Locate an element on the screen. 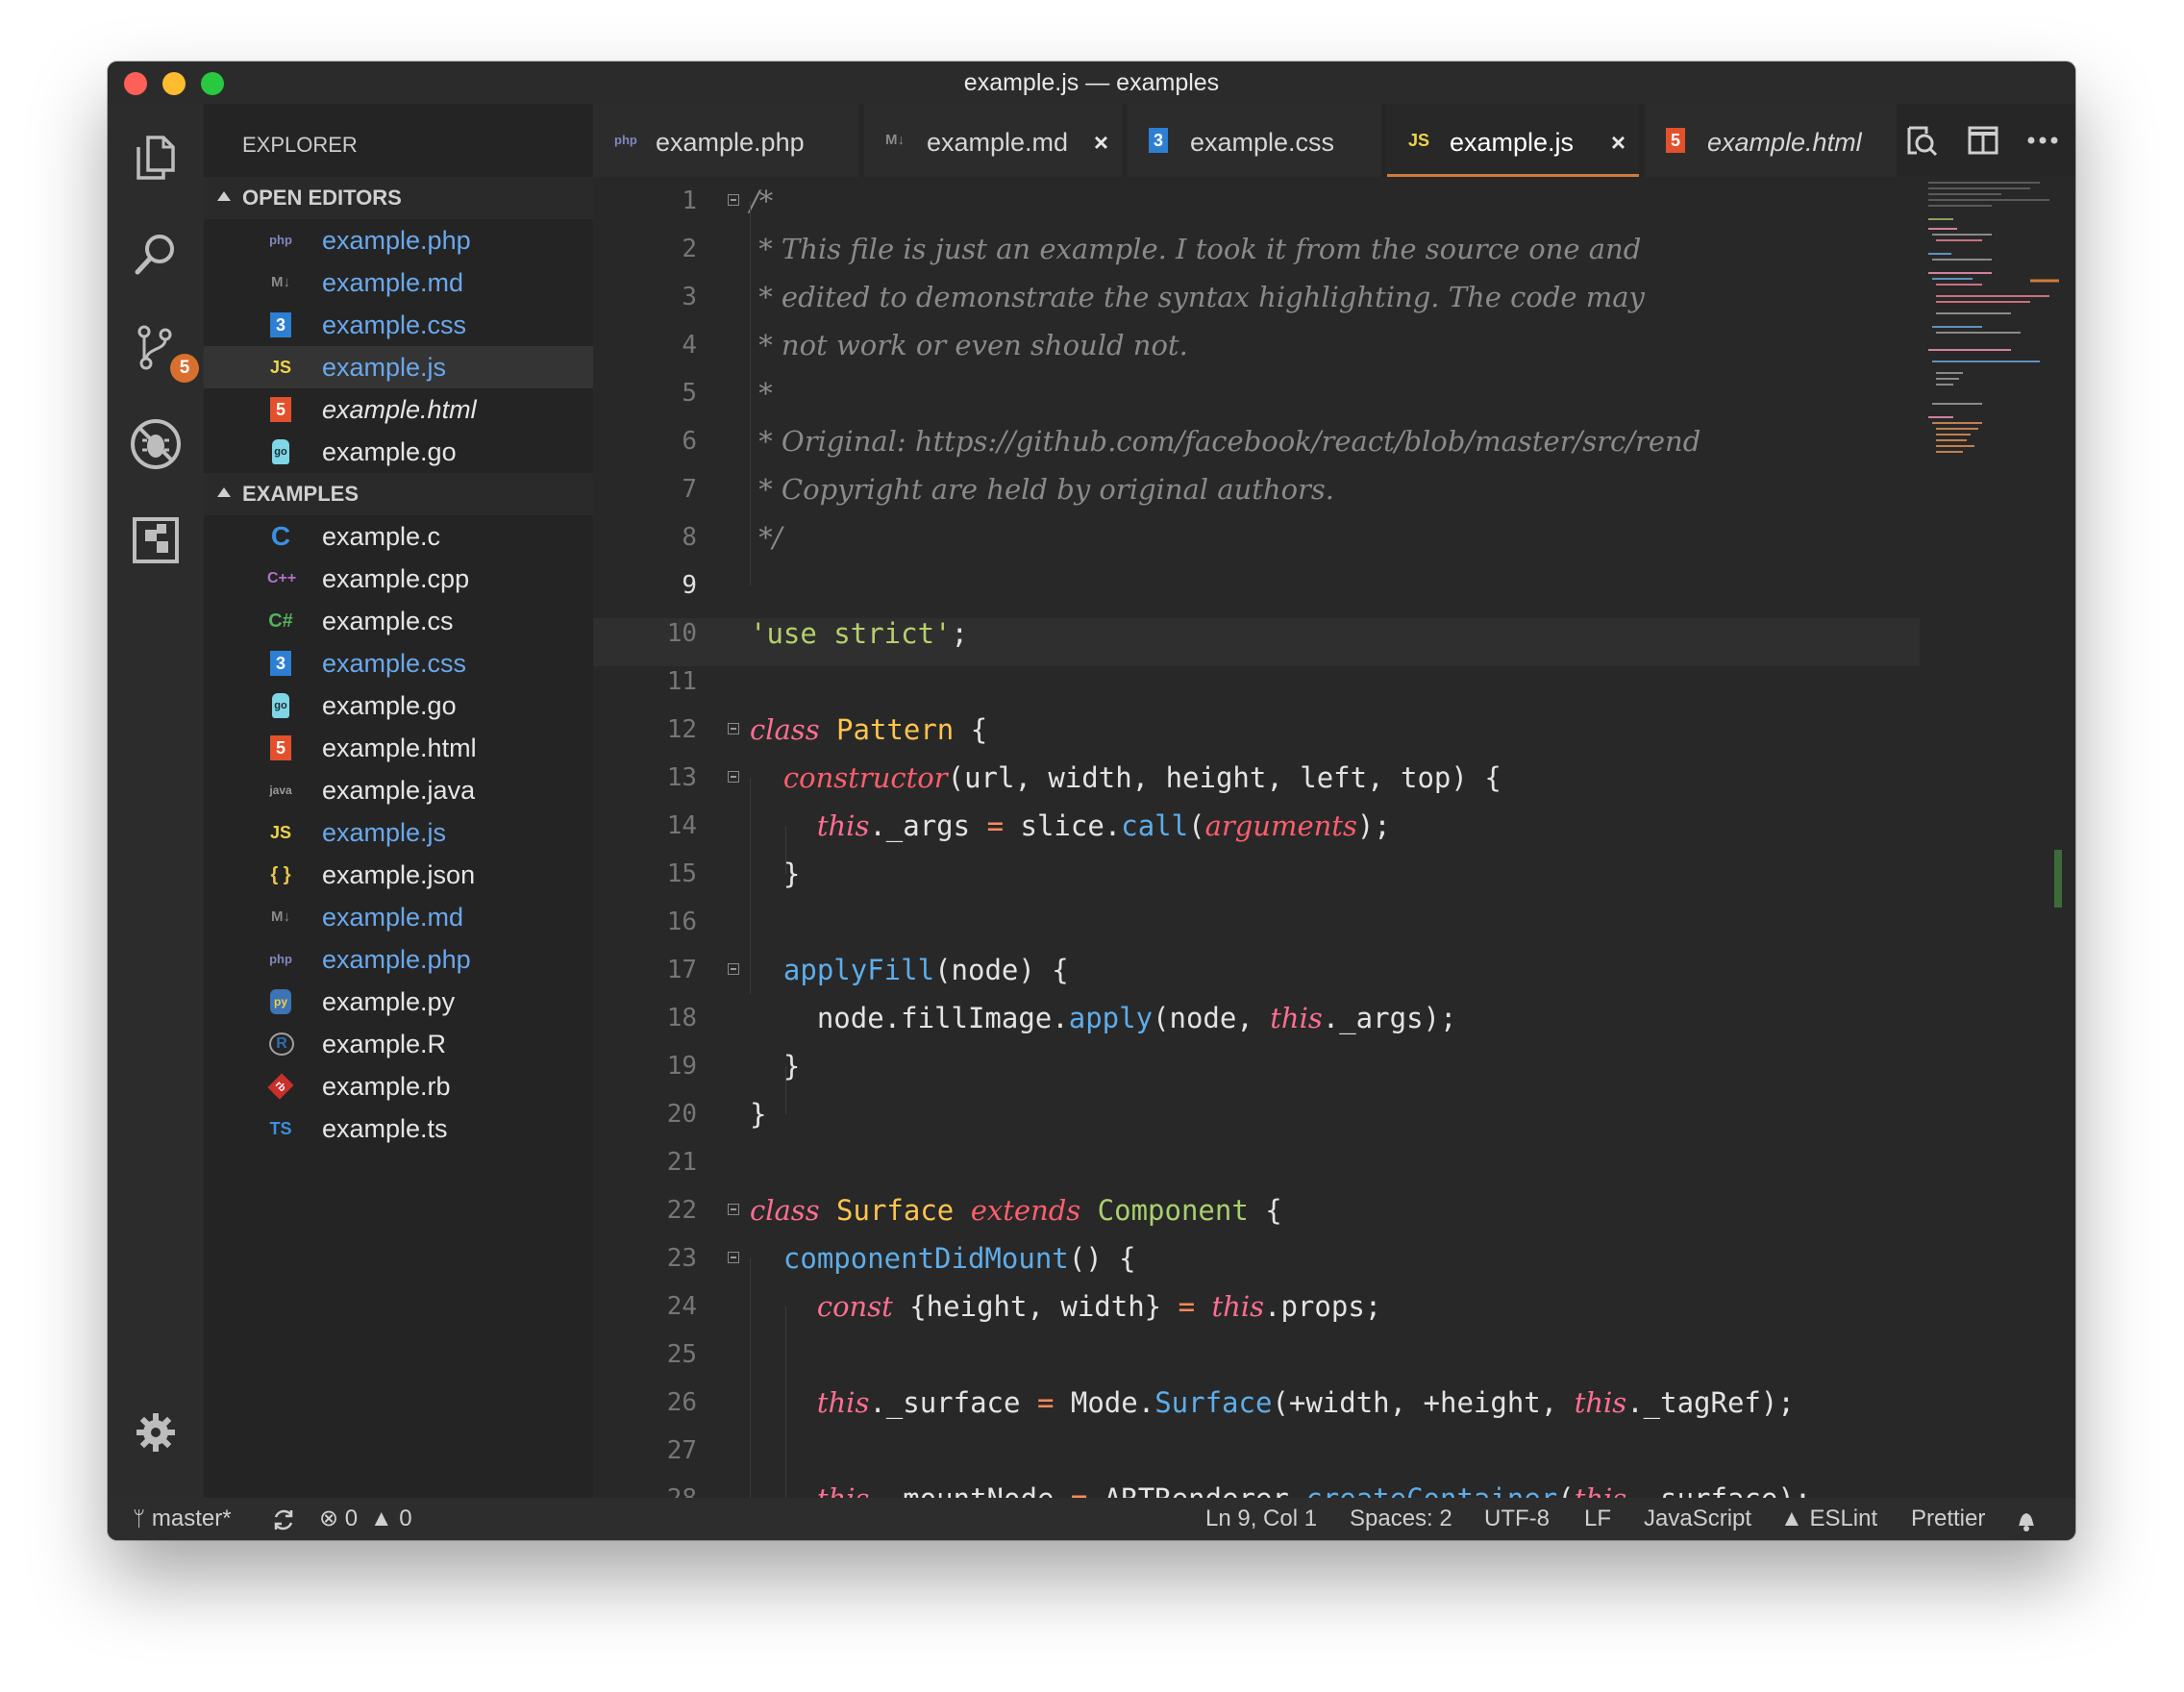 Image resolution: width=2184 pixels, height=1692 pixels. file-rb: rb example.rb is located at coordinates (399, 1086).